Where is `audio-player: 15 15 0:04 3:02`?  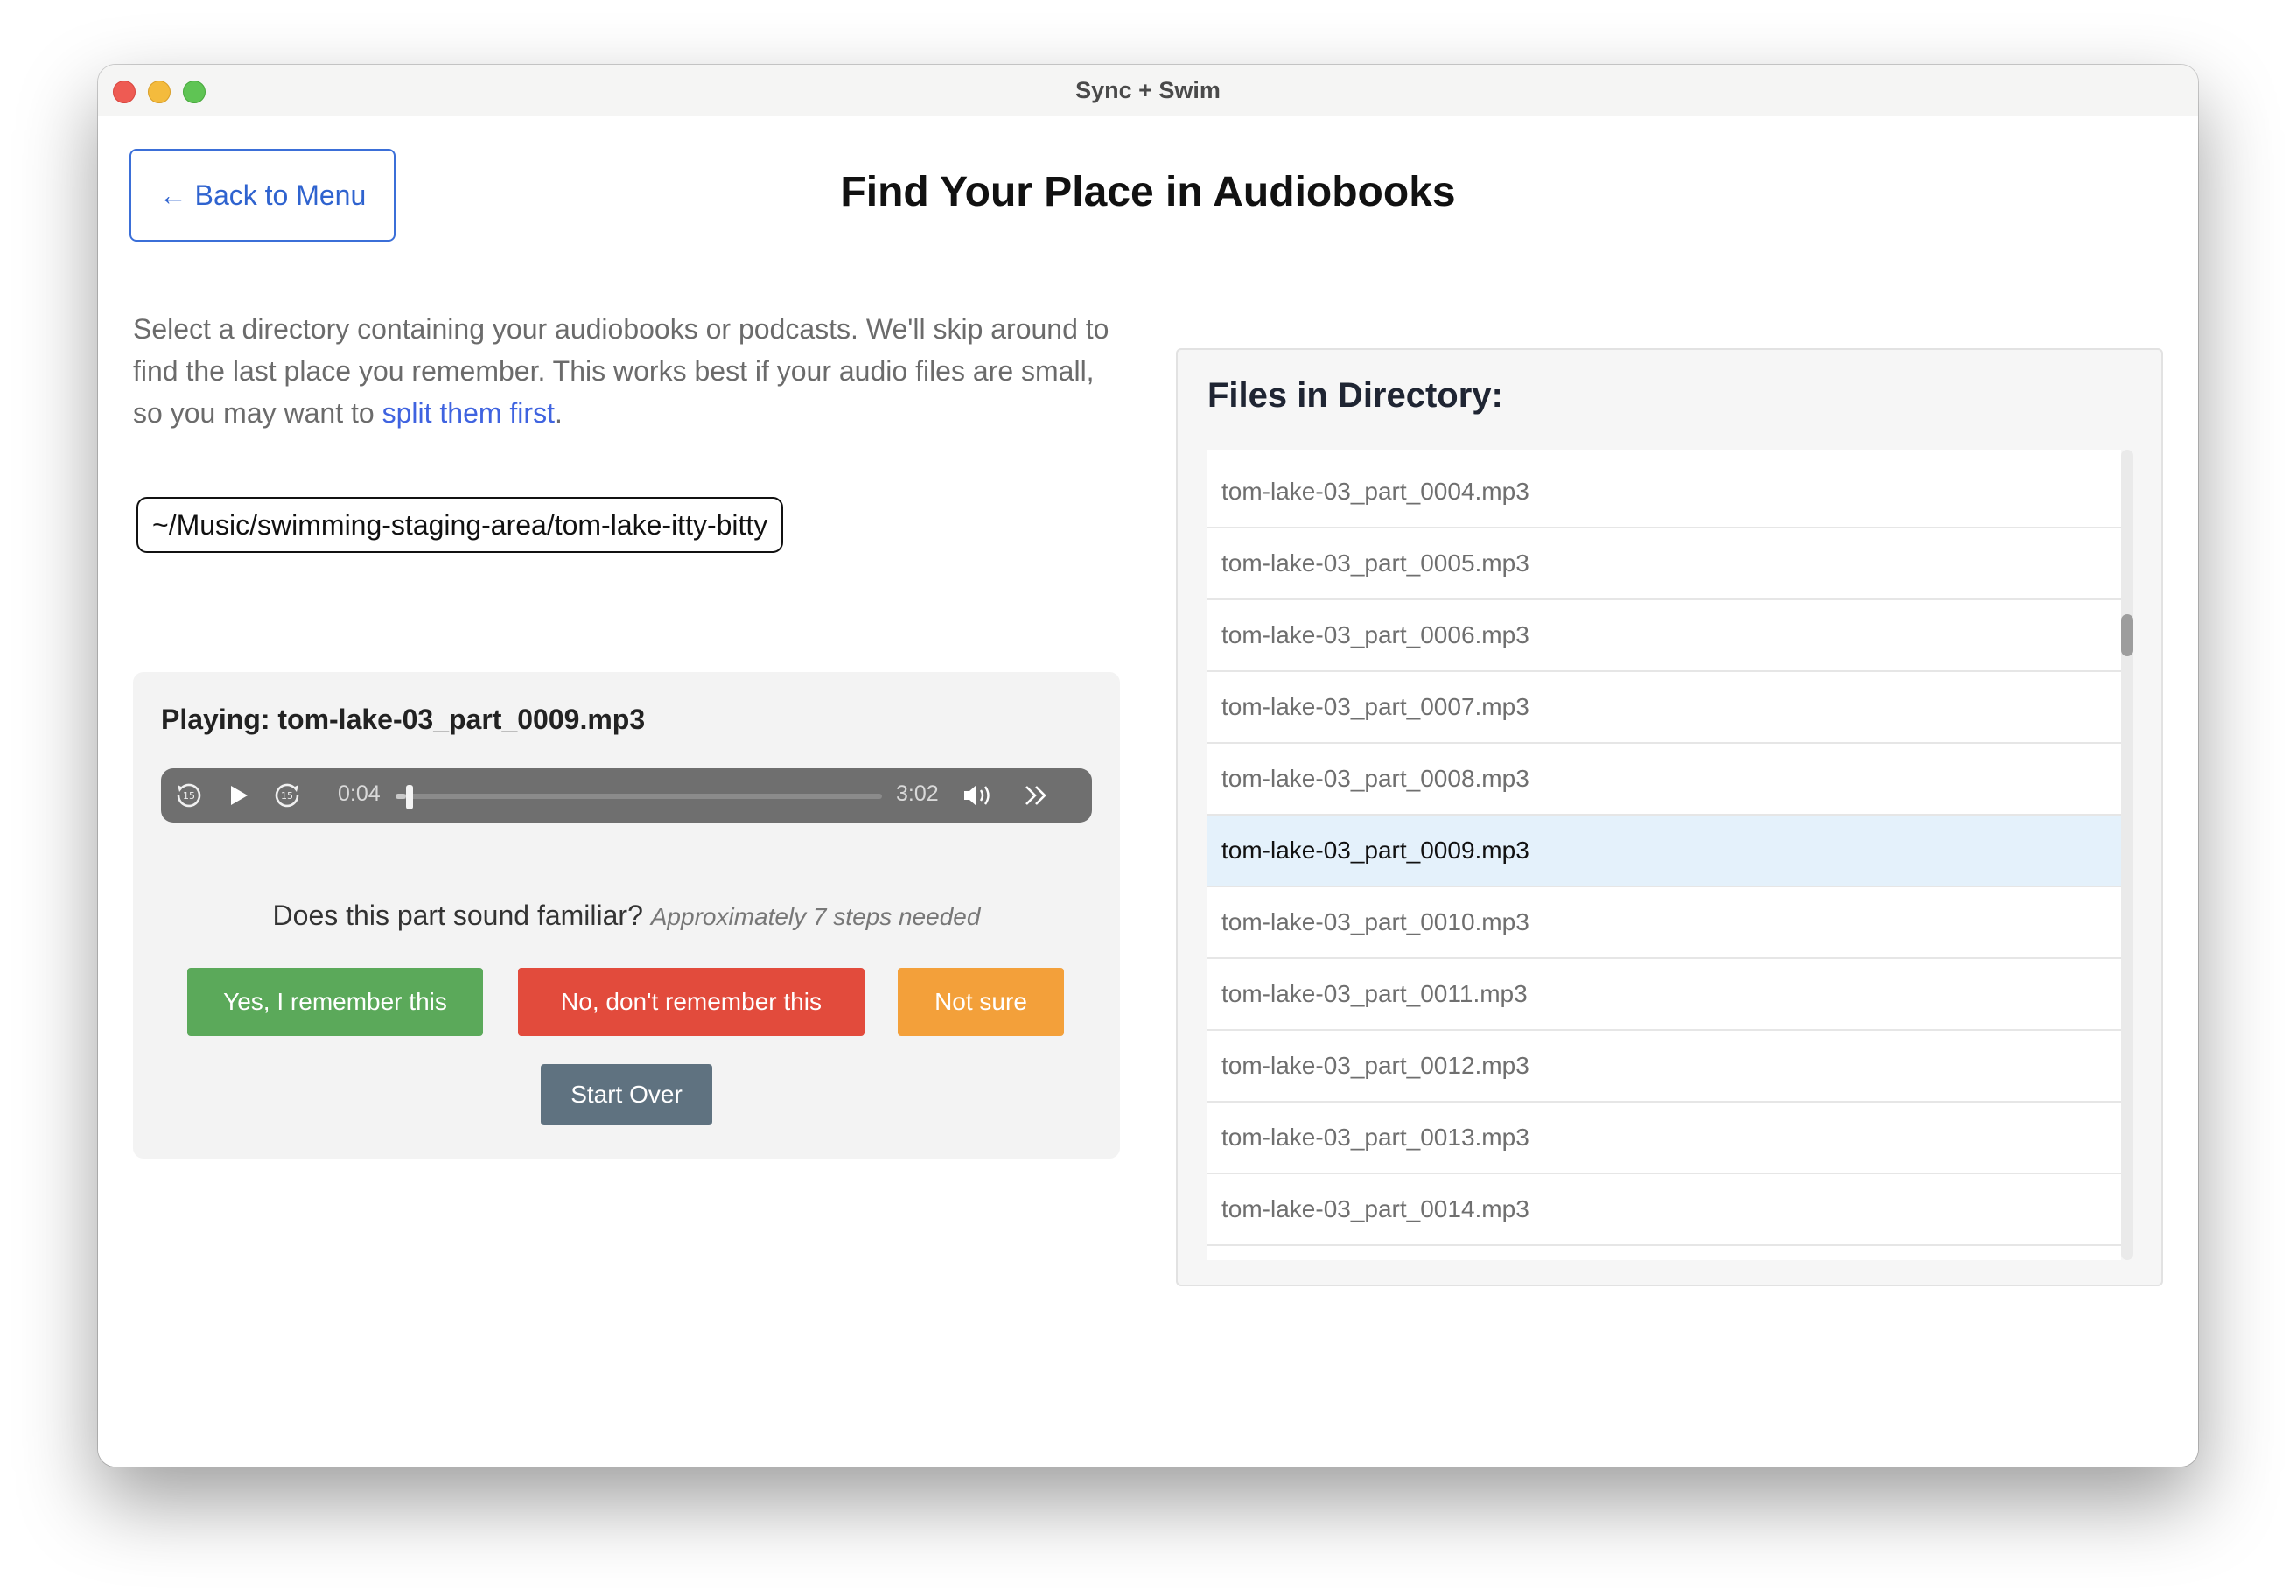
audio-player: 15 15 0:04 3:02 is located at coordinates (626, 795).